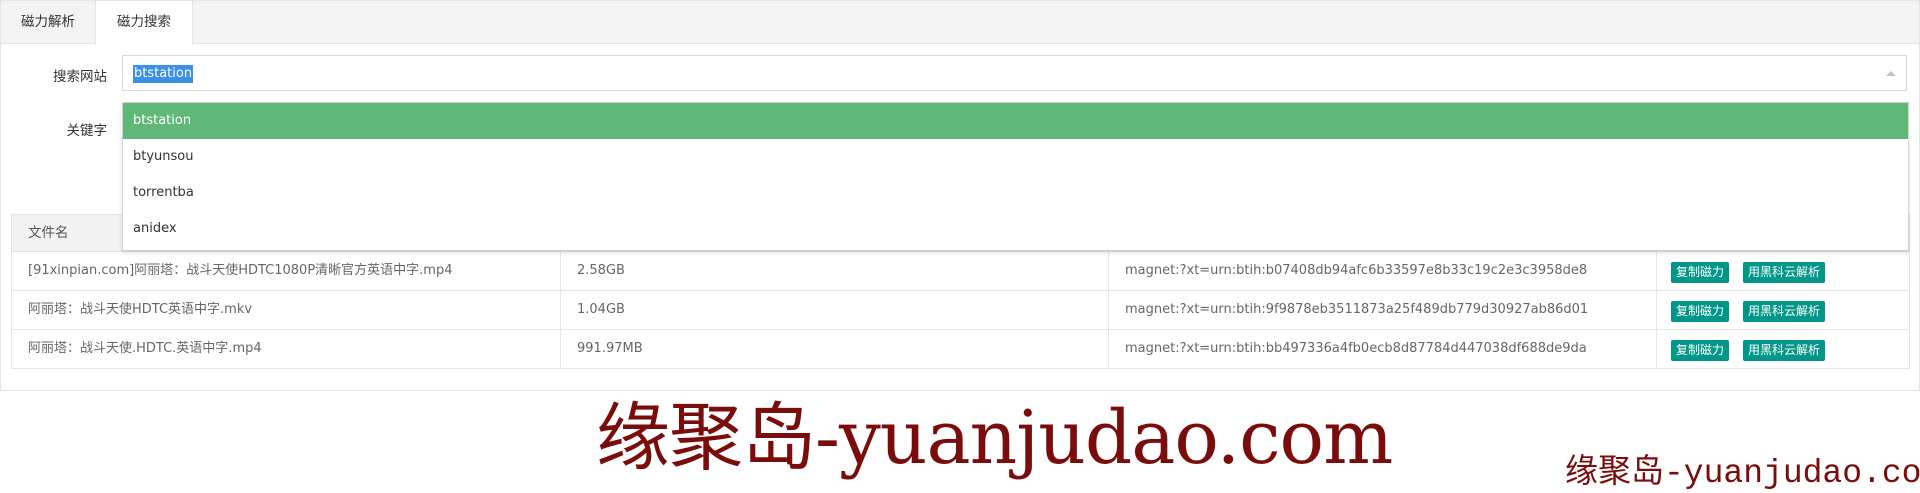  What do you see at coordinates (1891, 73) in the screenshot?
I see `caret-up-icon` at bounding box center [1891, 73].